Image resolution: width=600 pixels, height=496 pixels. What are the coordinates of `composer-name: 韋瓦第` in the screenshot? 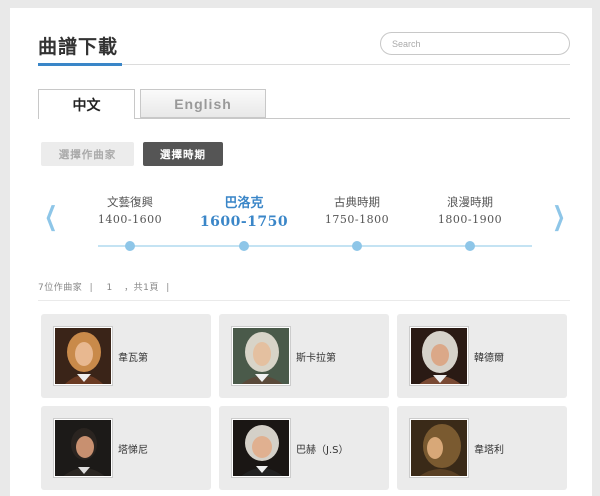 It's located at (133, 358).